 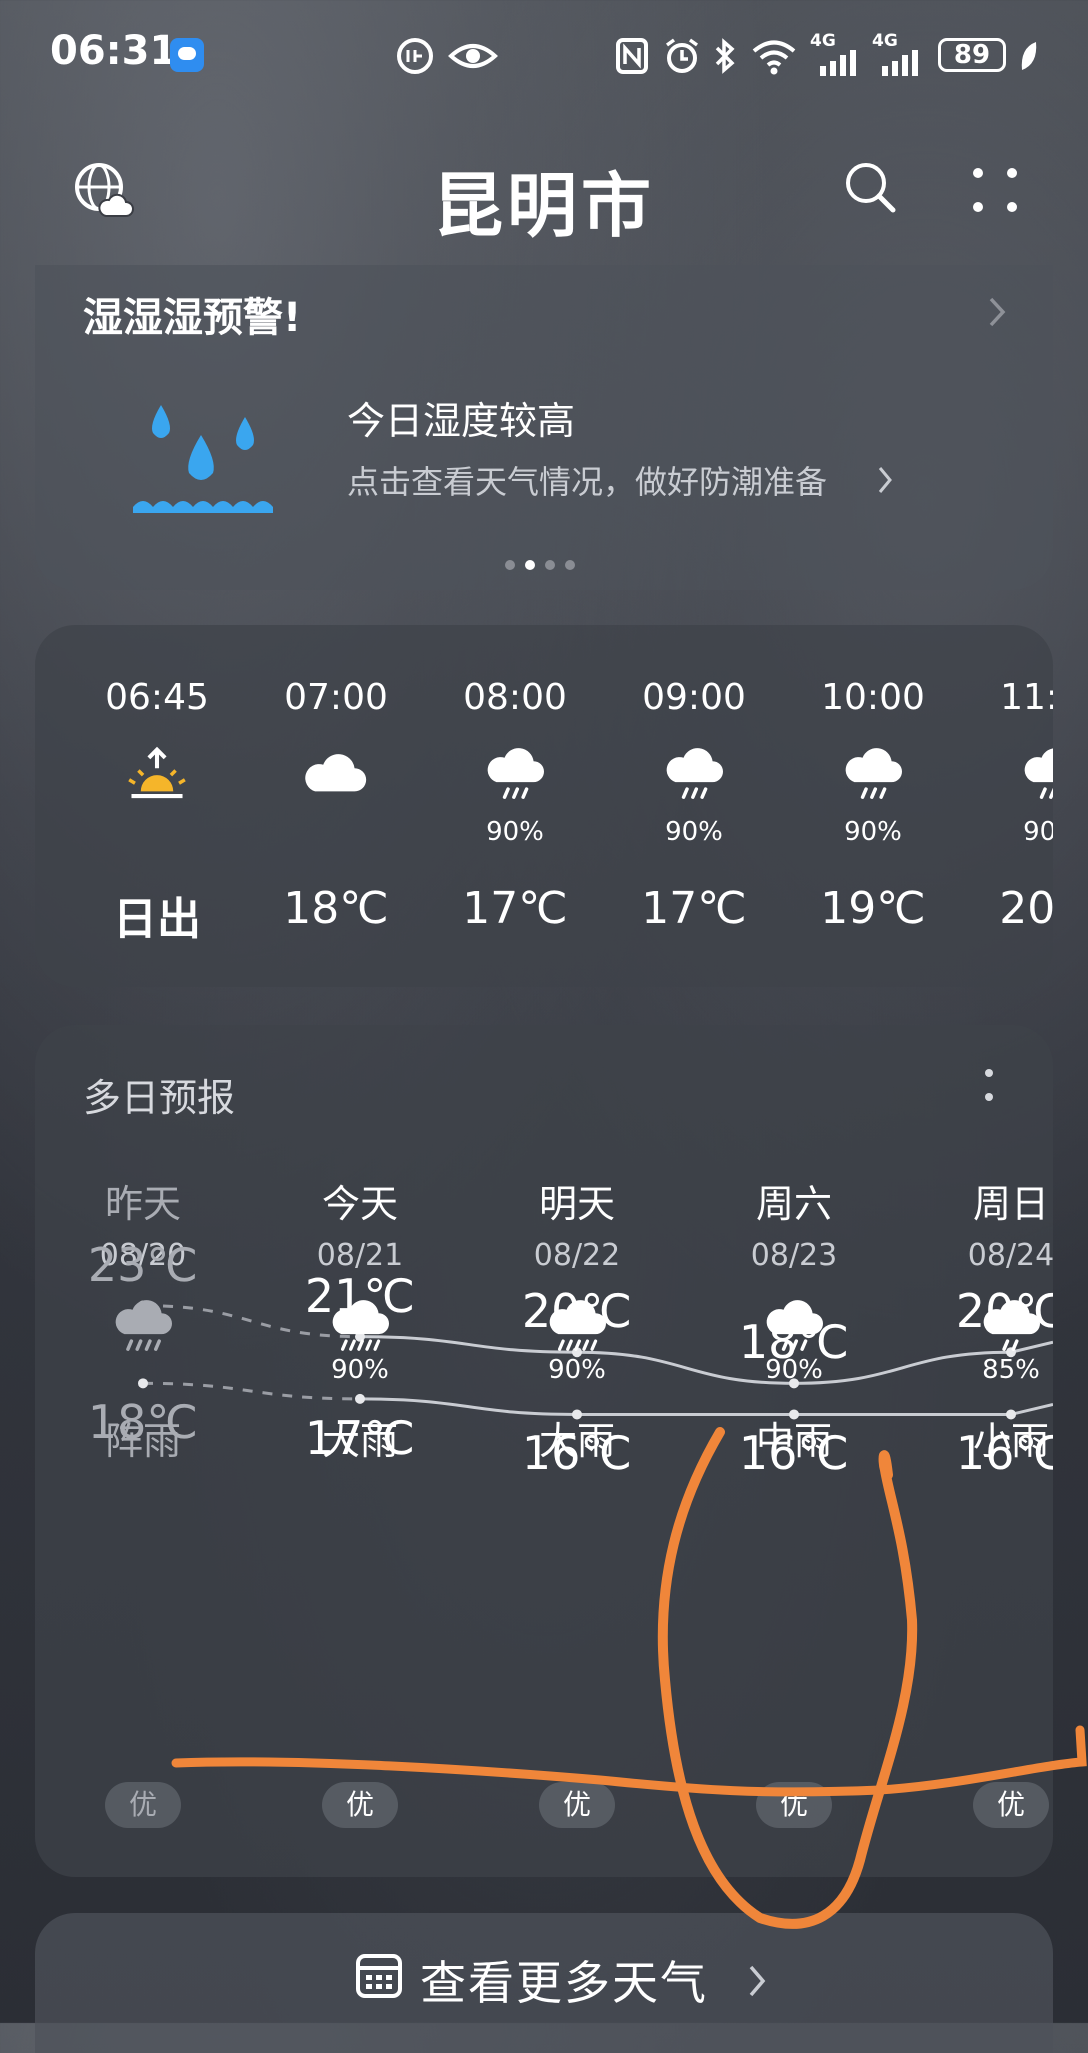 I want to click on search-icon, so click(x=871, y=188).